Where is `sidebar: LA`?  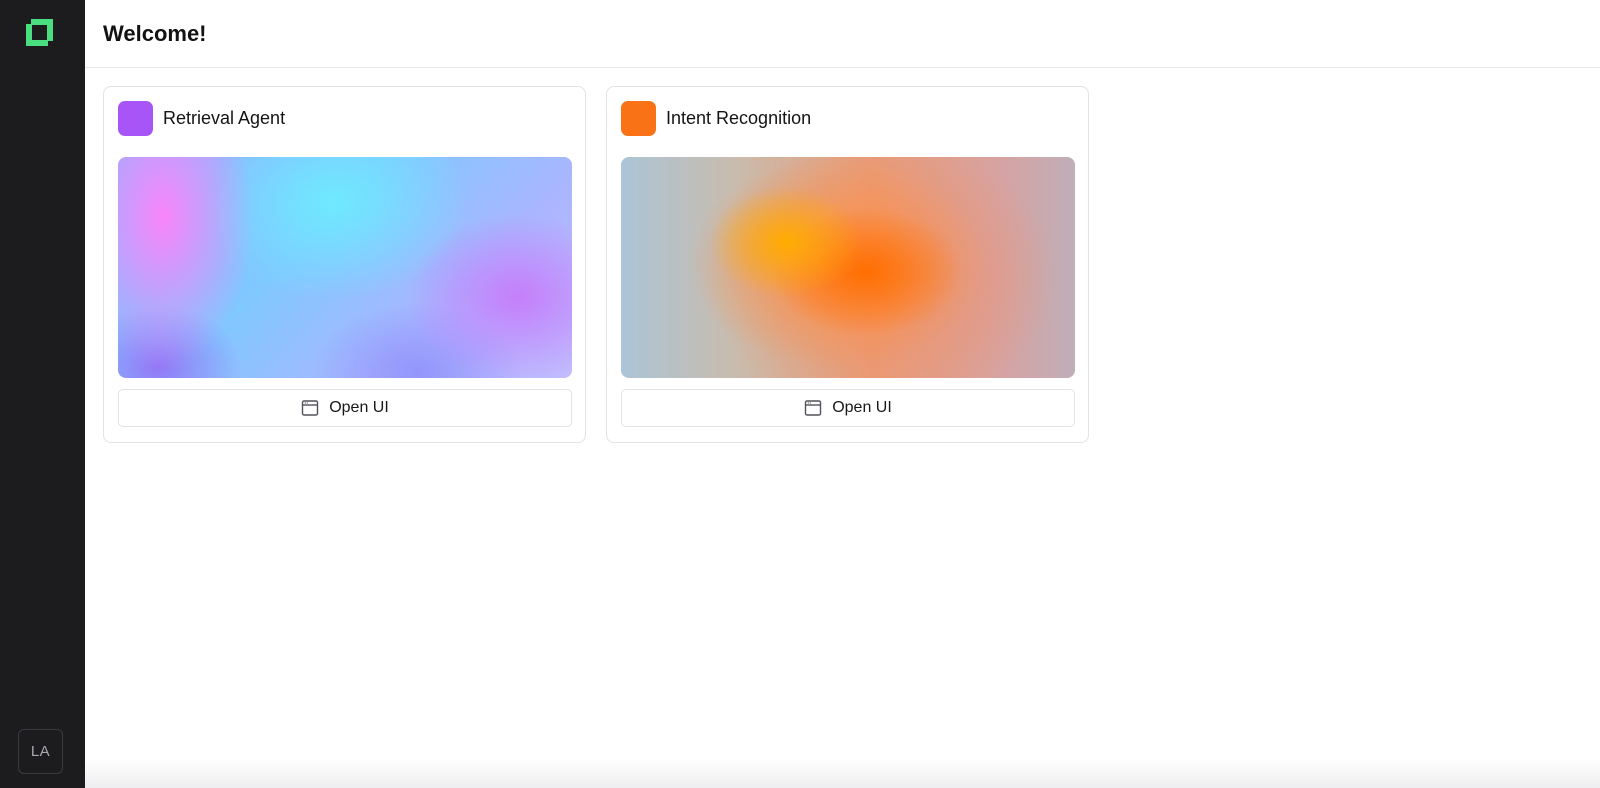
sidebar: LA is located at coordinates (42, 394).